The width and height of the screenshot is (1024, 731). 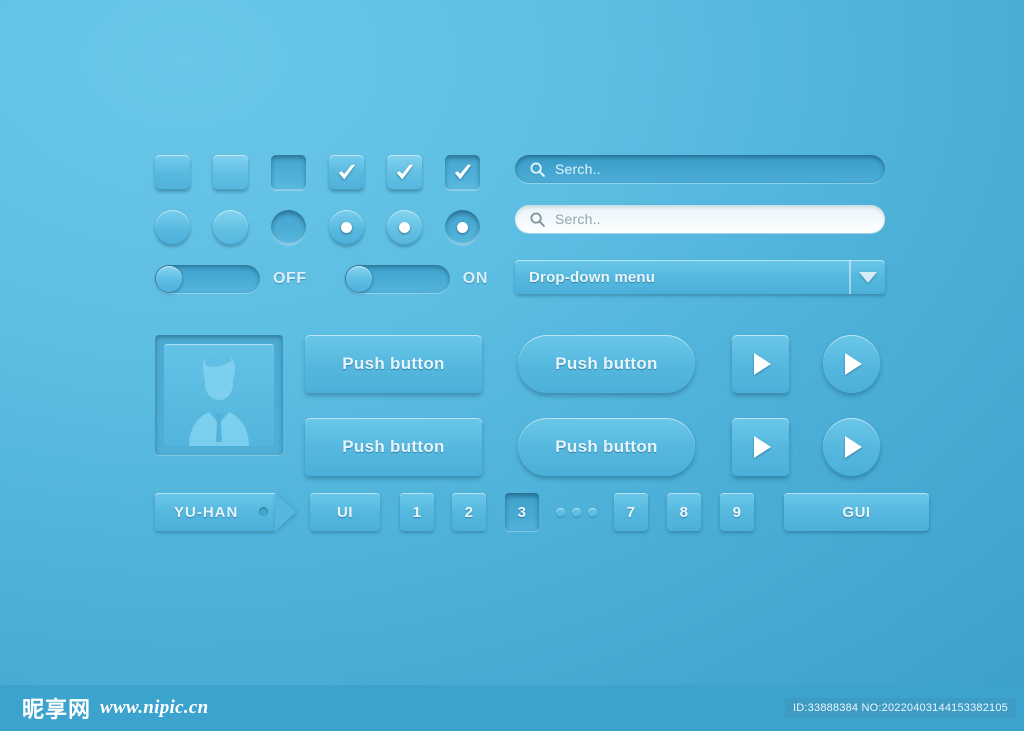 What do you see at coordinates (172, 227) in the screenshot?
I see `radio-normal` at bounding box center [172, 227].